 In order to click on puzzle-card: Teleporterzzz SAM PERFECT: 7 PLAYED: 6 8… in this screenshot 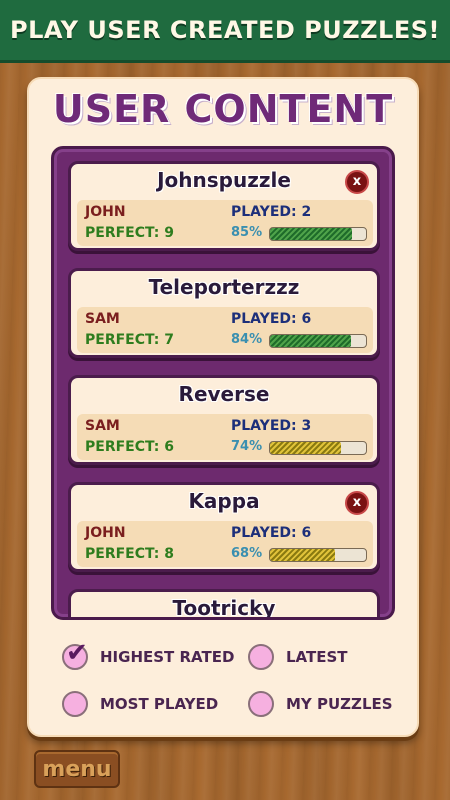, I will do `click(224, 313)`.